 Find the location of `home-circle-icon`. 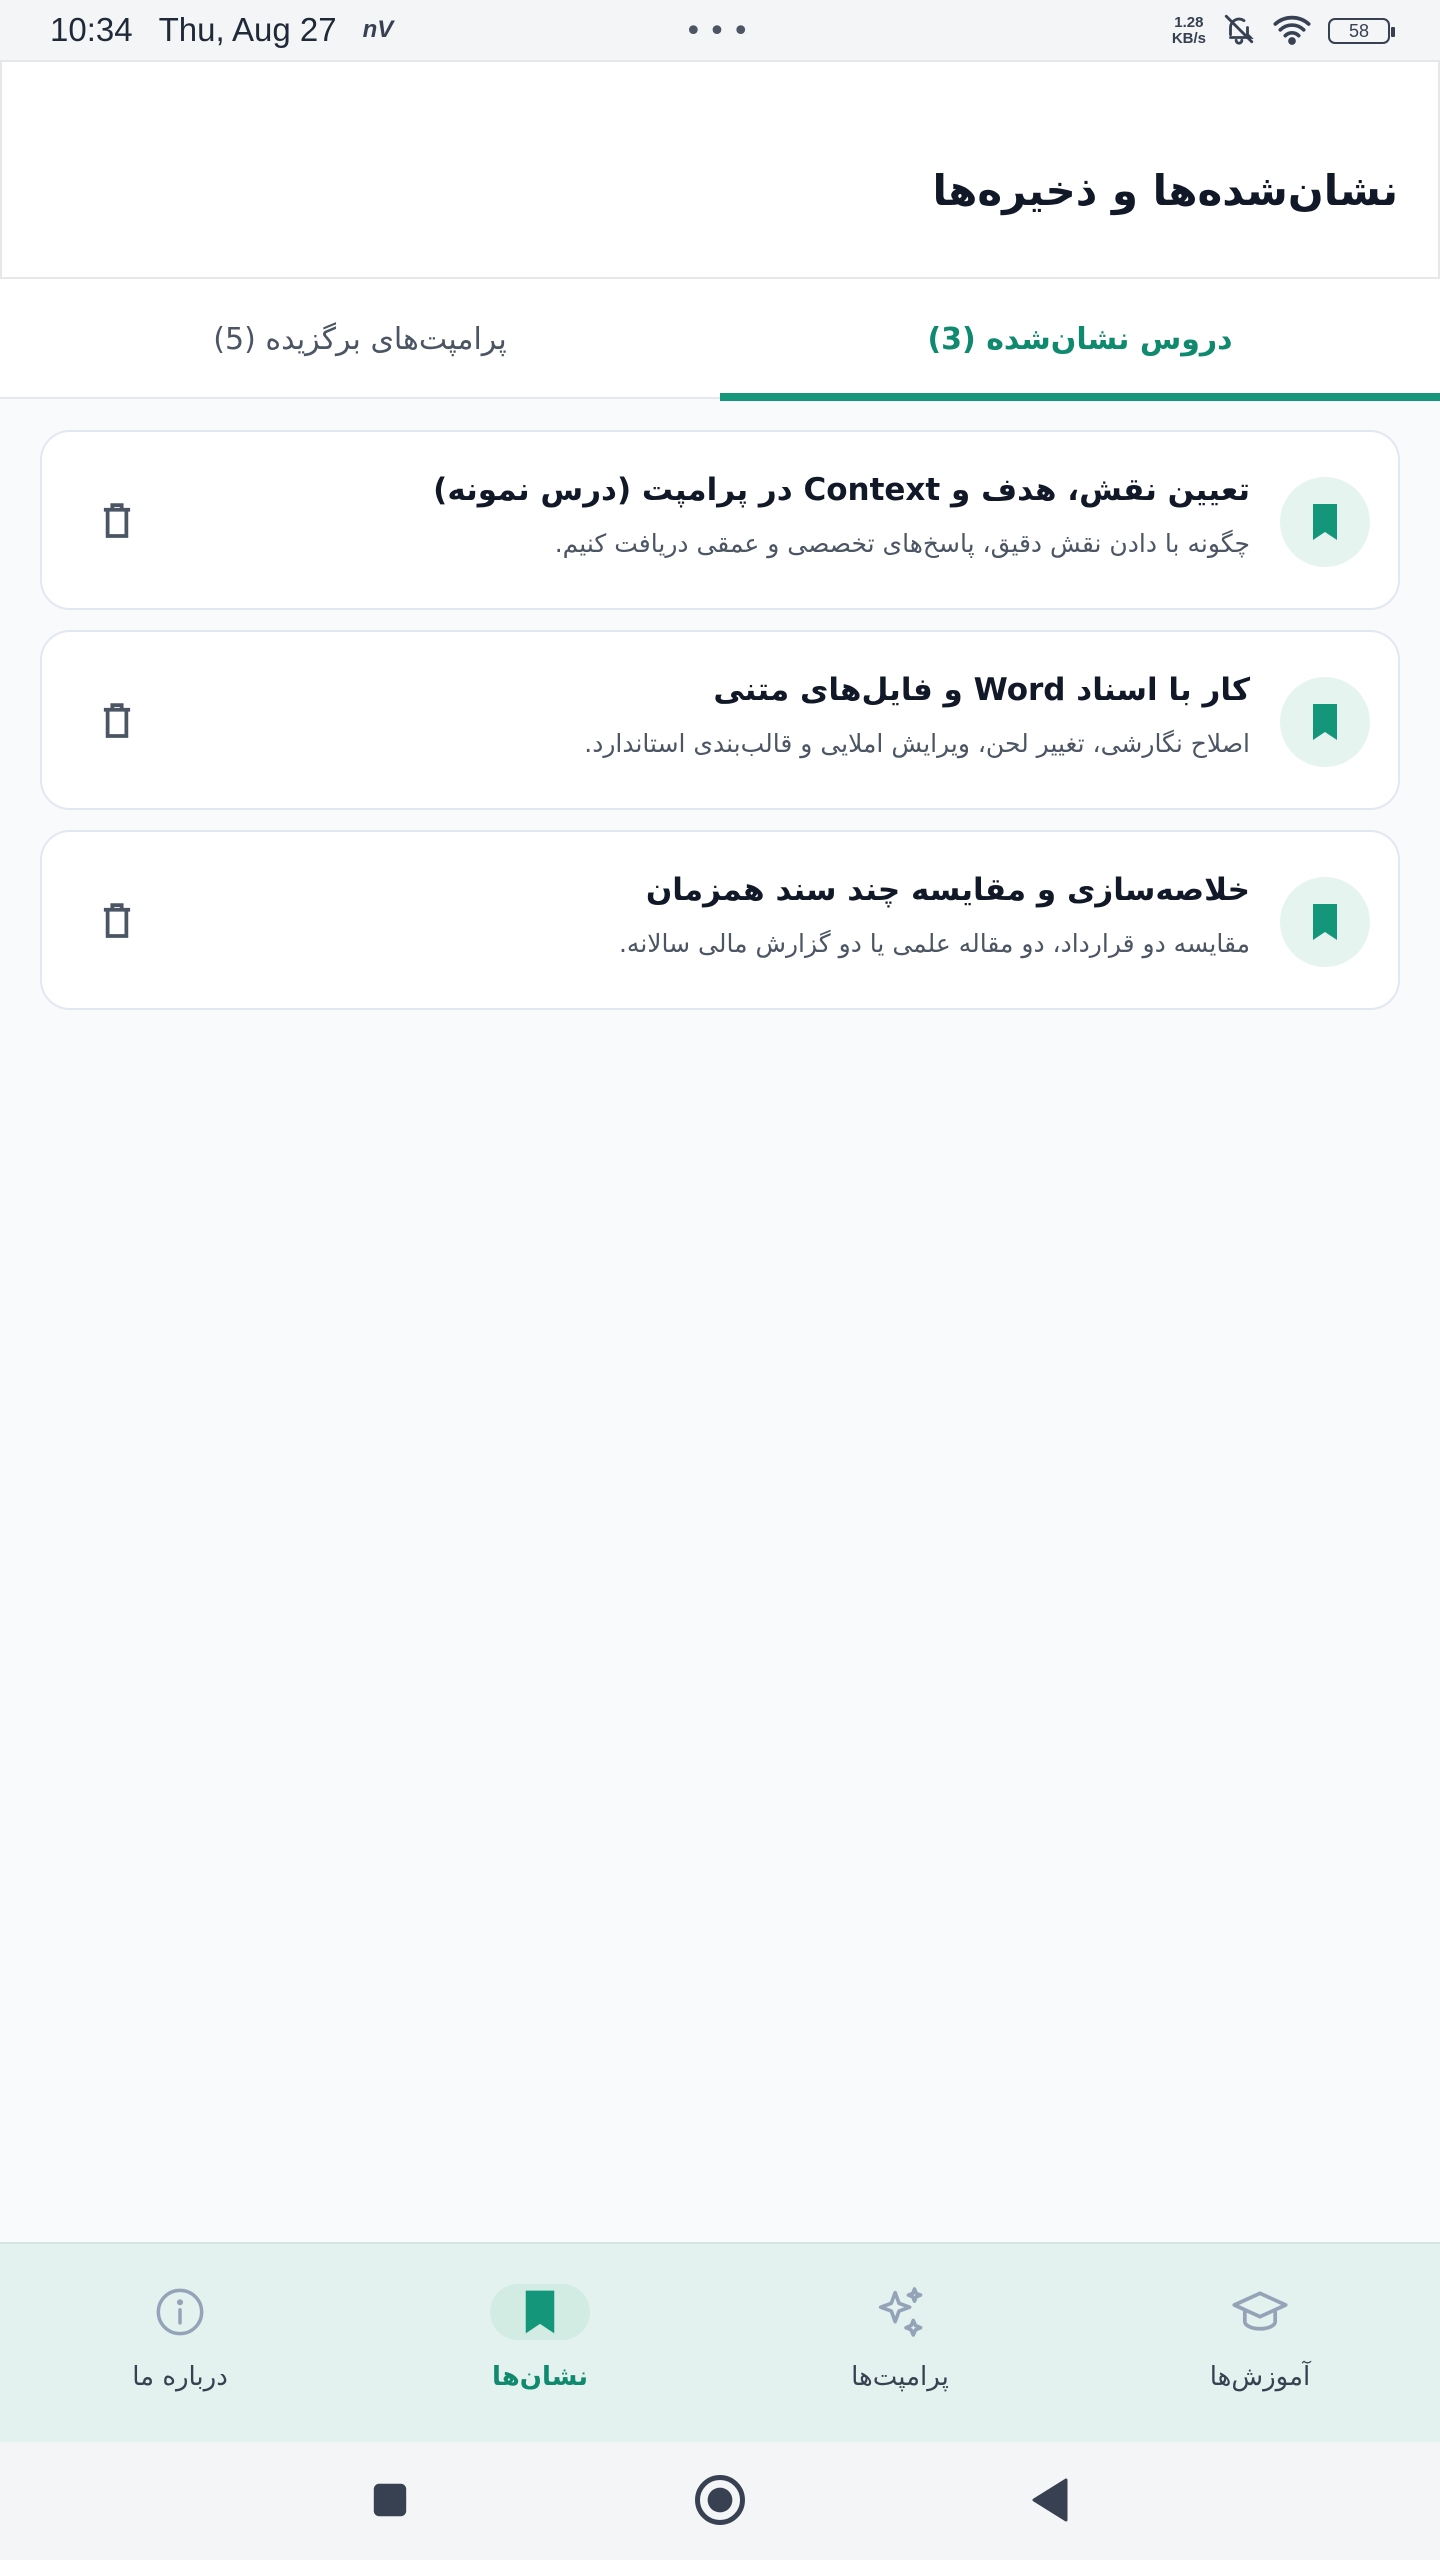

home-circle-icon is located at coordinates (720, 2502).